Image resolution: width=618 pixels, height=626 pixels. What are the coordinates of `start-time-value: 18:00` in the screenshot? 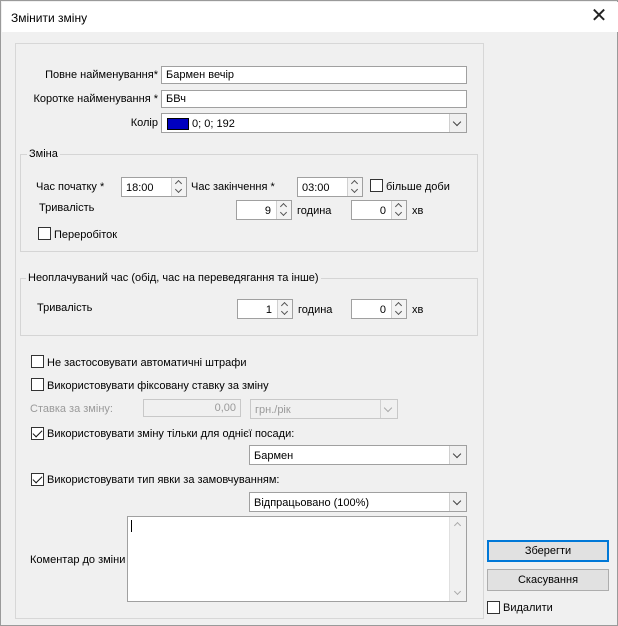 It's located at (140, 188).